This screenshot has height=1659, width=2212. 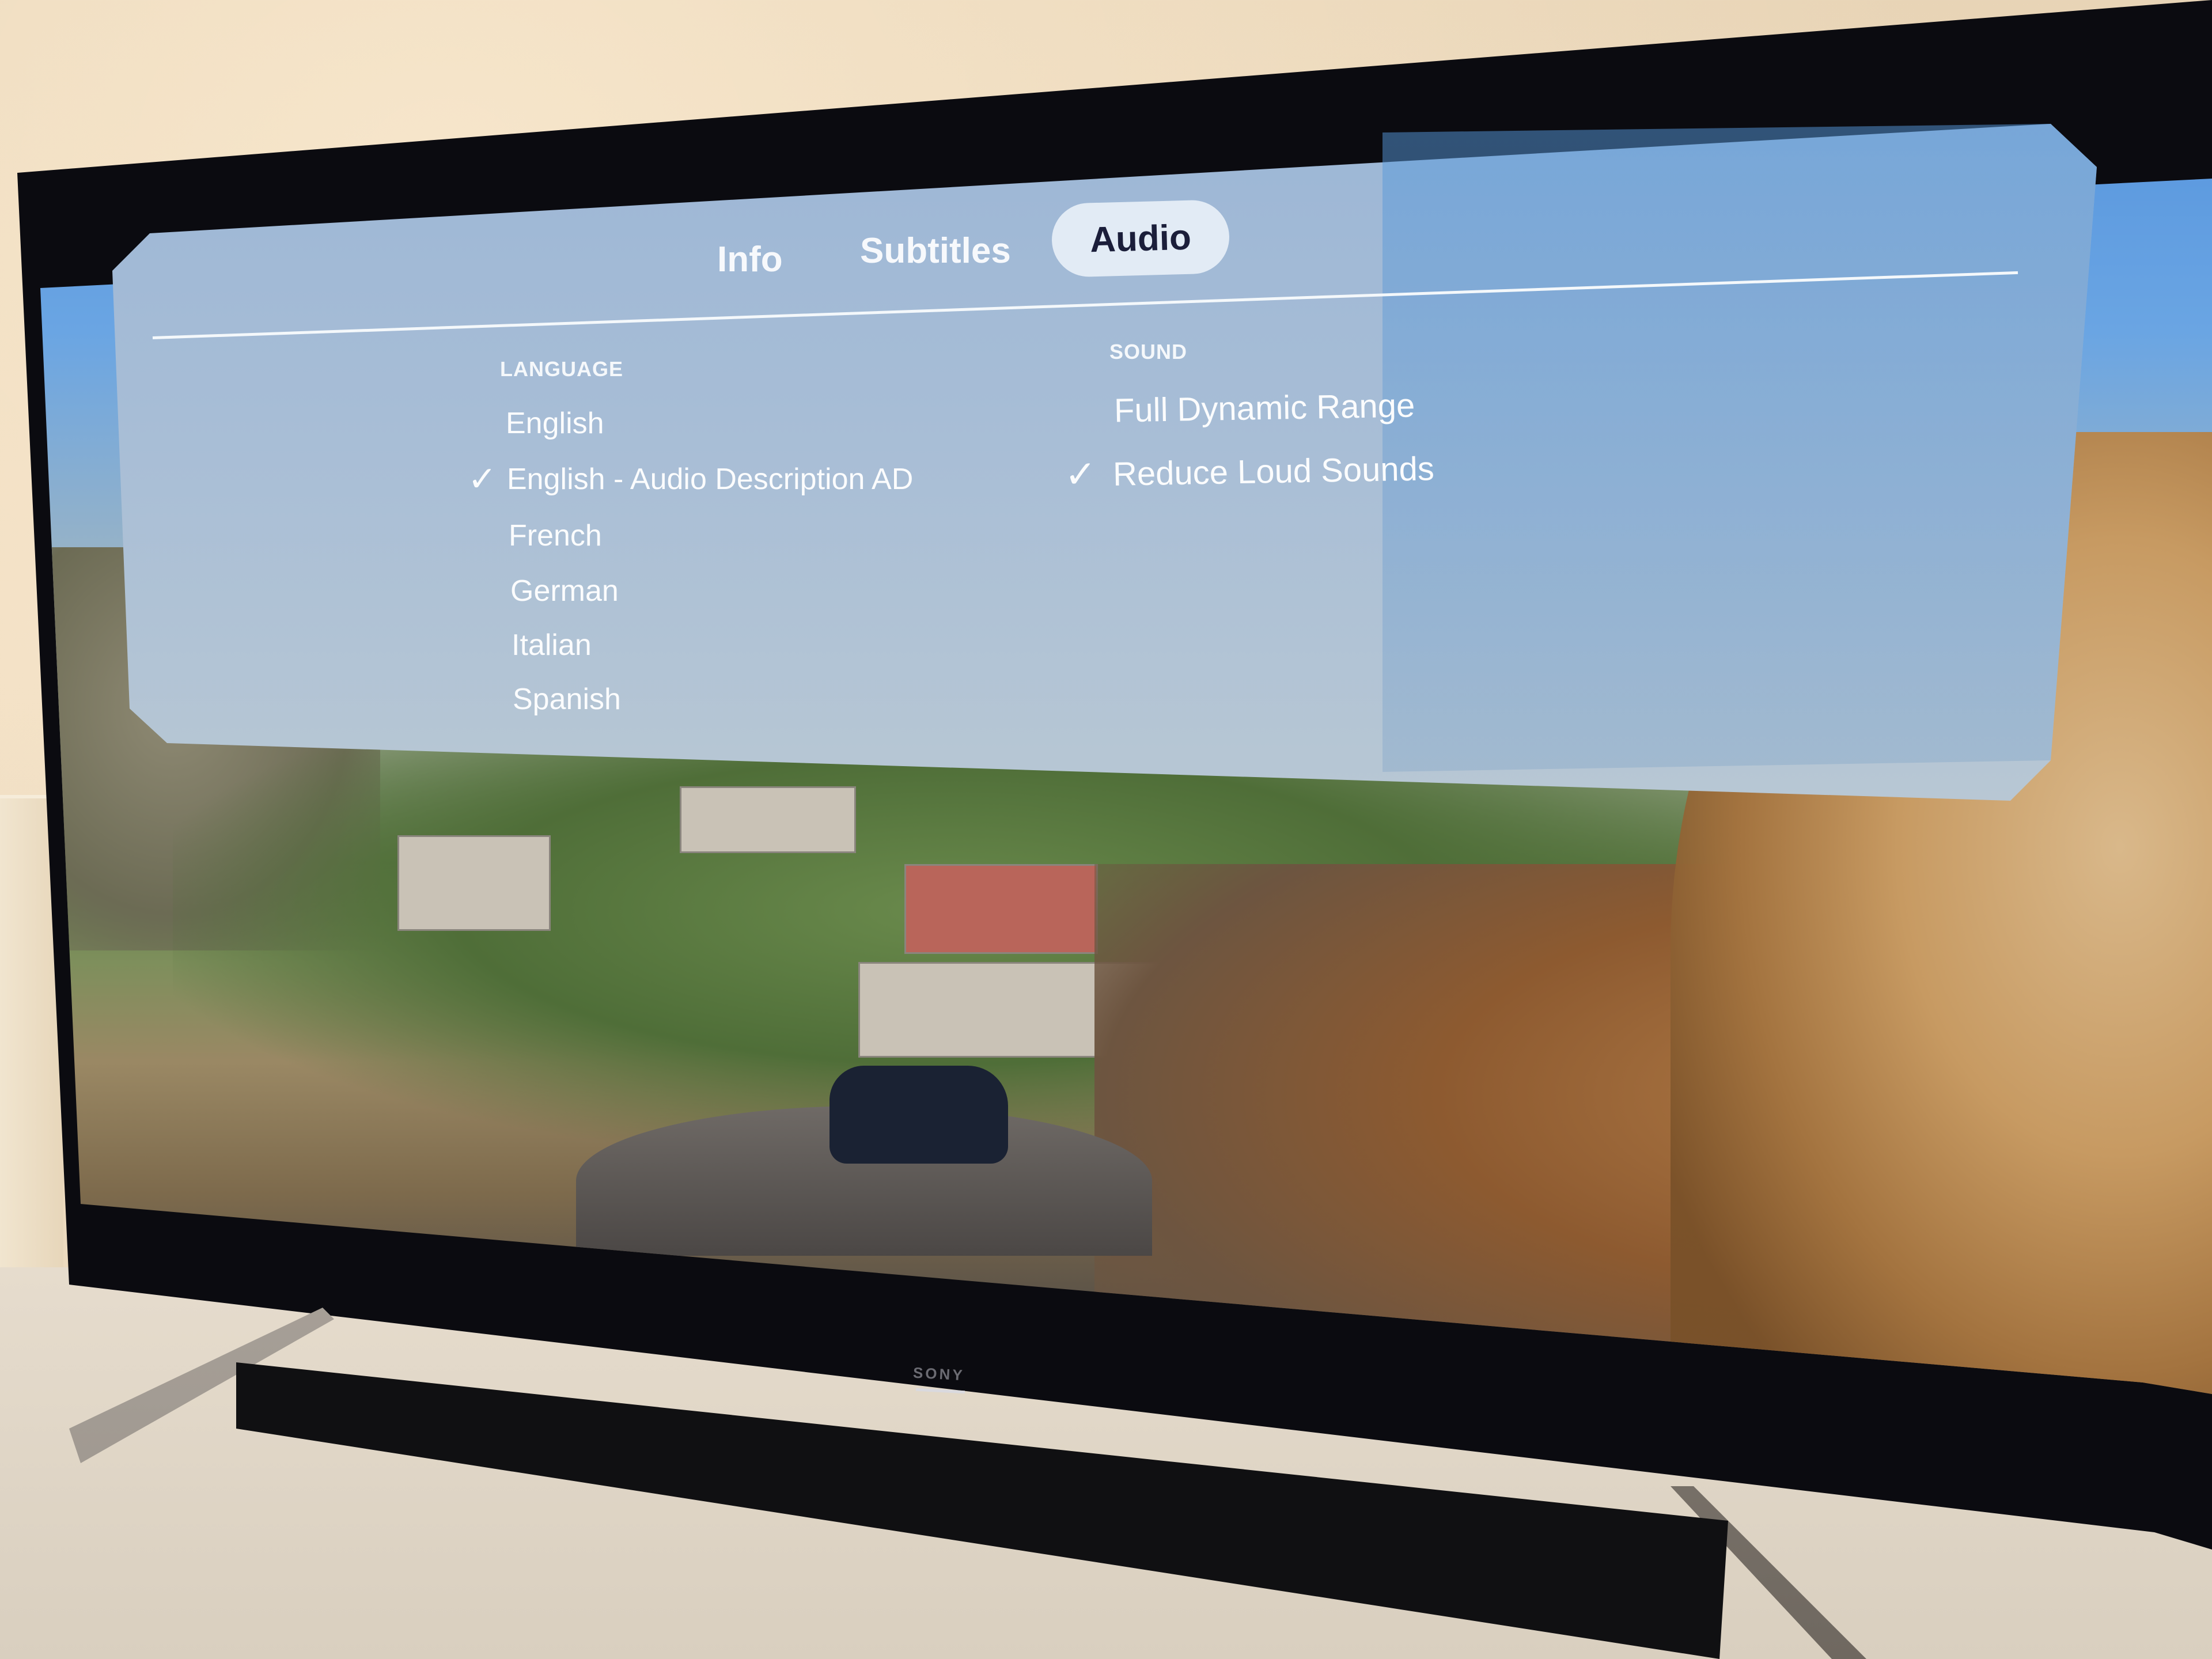 What do you see at coordinates (935, 250) in the screenshot?
I see `tab-subtitles: Subtitles` at bounding box center [935, 250].